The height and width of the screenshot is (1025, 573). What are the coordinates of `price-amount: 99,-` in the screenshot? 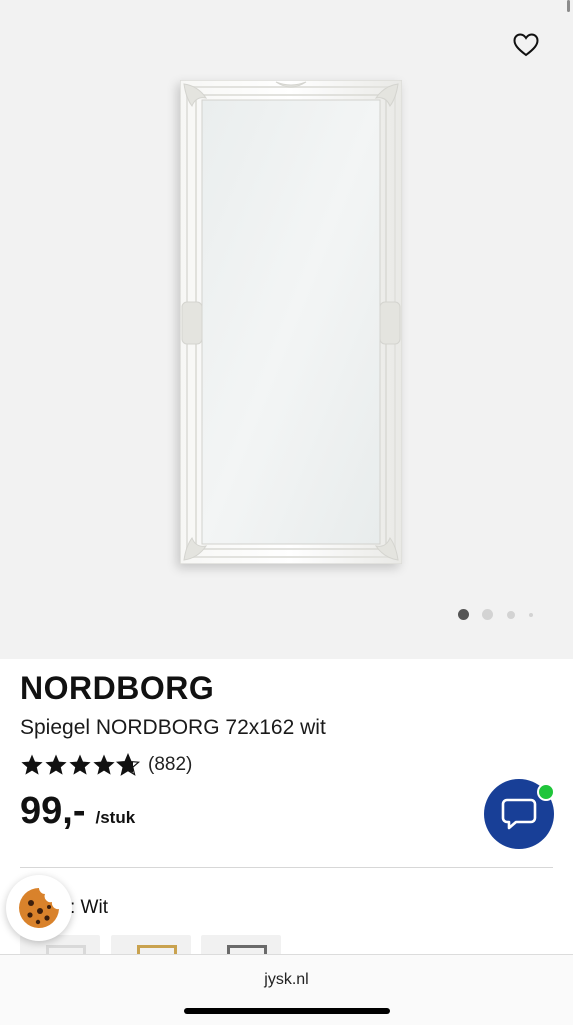 It's located at (53, 811).